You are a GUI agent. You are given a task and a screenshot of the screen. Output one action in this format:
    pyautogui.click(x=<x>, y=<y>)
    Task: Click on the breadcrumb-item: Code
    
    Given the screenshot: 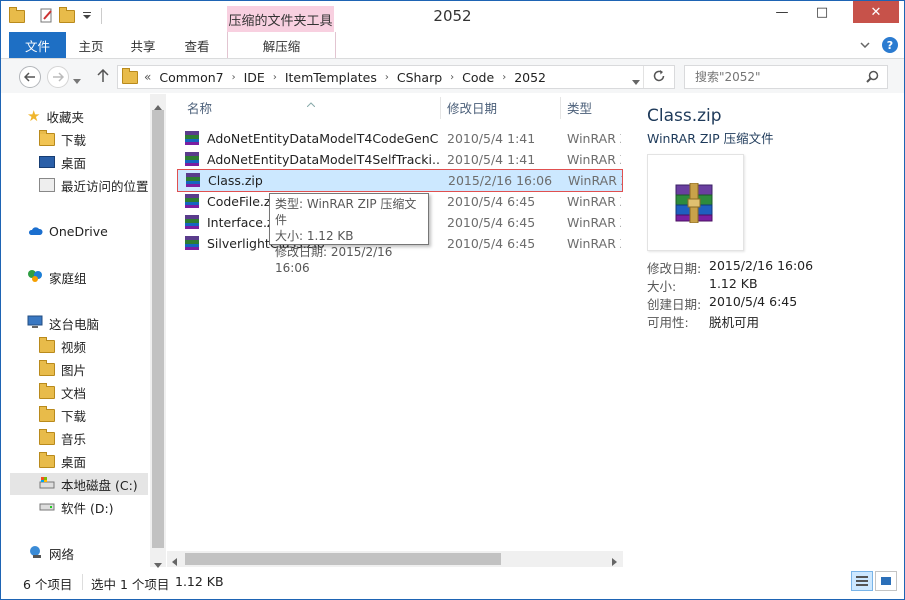 What is the action you would take?
    pyautogui.click(x=478, y=77)
    